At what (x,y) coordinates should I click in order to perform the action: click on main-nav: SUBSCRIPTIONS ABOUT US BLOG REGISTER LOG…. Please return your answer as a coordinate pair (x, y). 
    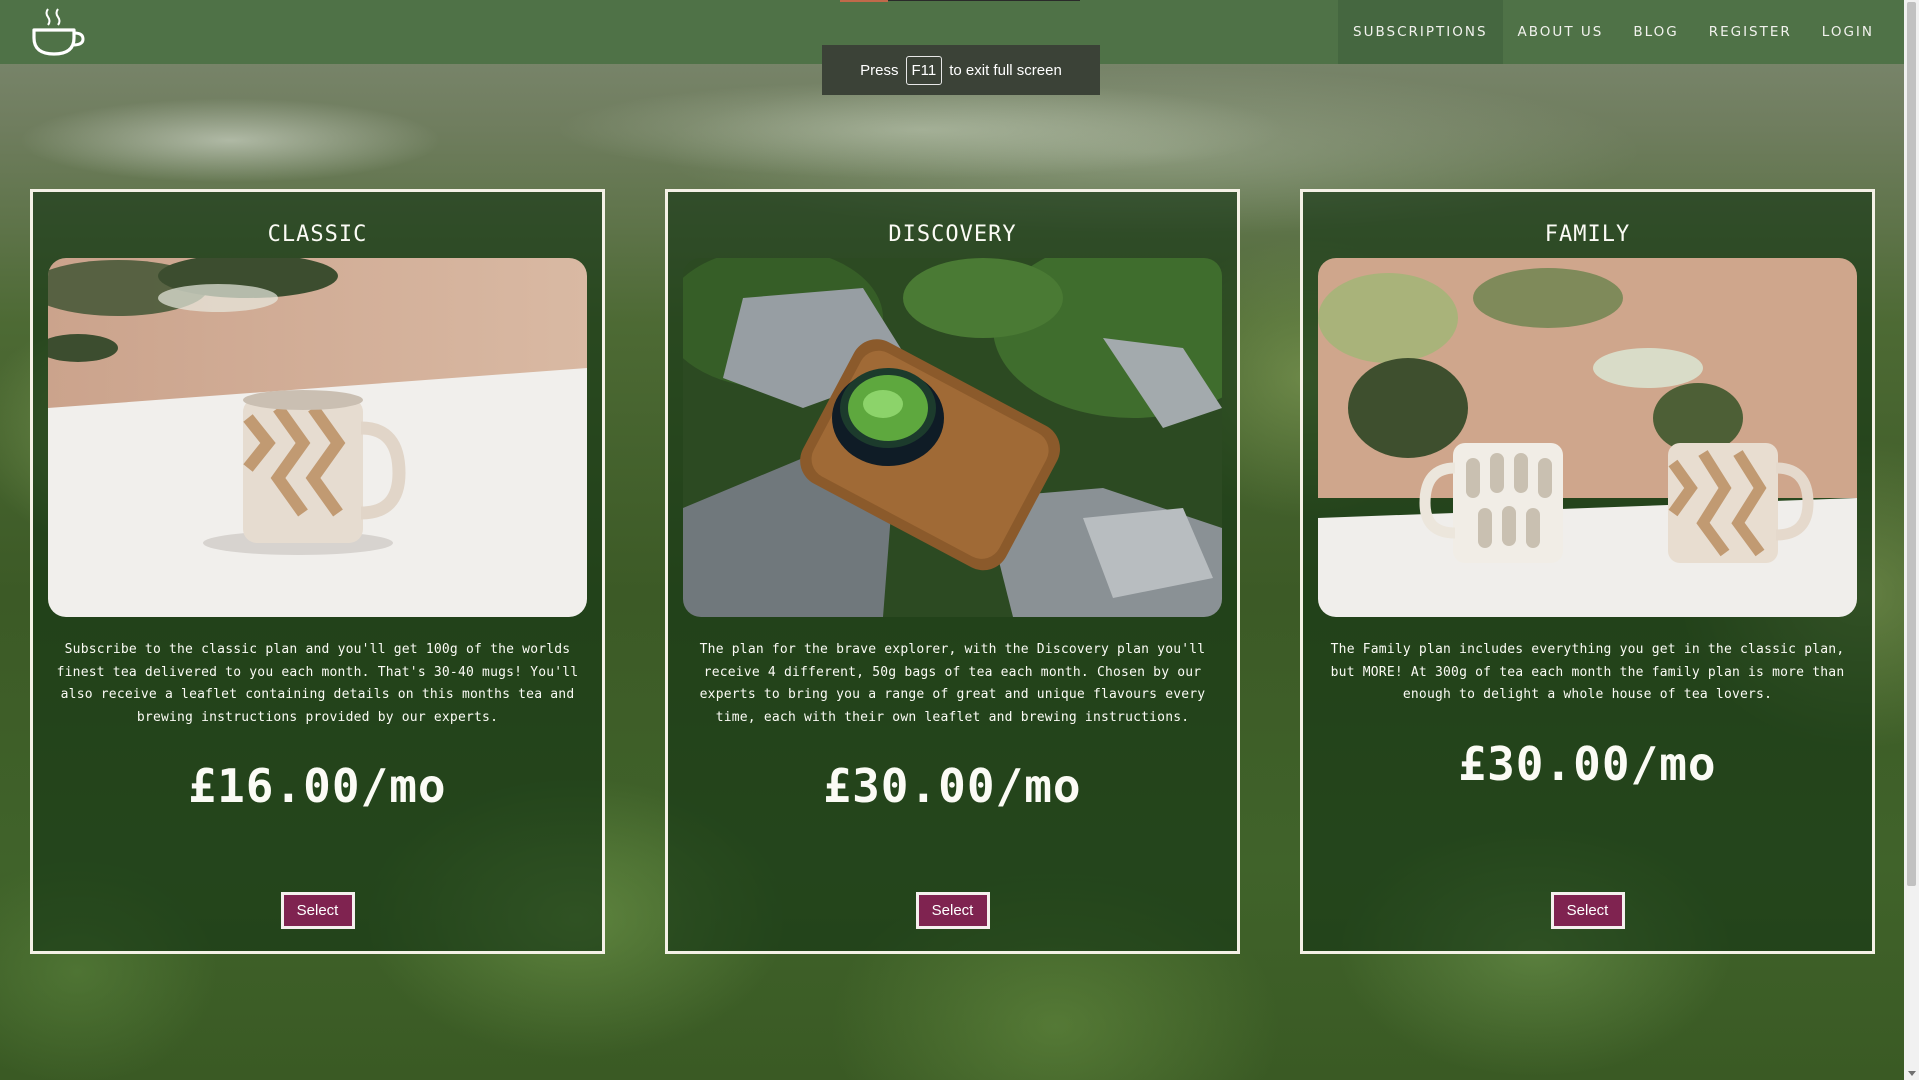
    Looking at the image, I should click on (1621, 32).